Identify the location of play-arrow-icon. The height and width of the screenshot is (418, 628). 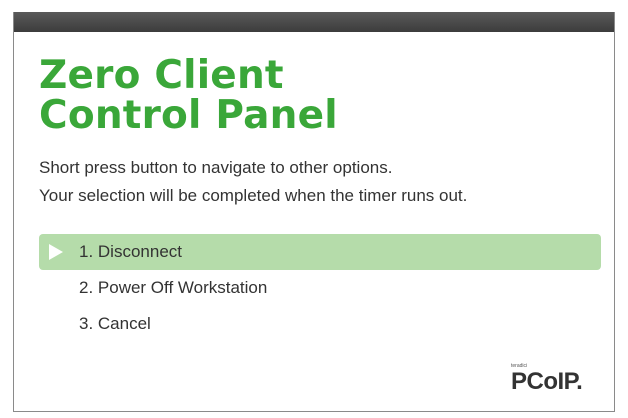
(56, 252).